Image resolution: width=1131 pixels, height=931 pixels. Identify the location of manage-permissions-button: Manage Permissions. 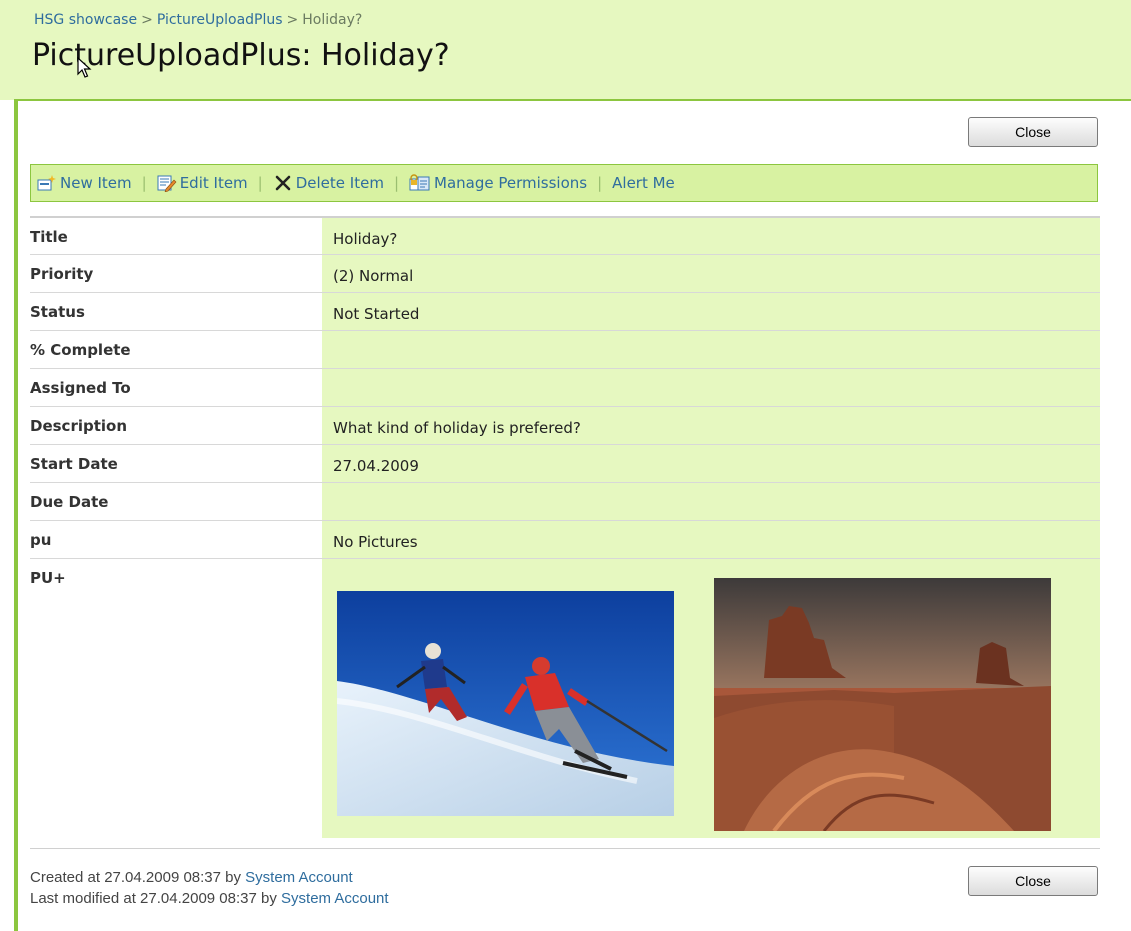
(498, 183).